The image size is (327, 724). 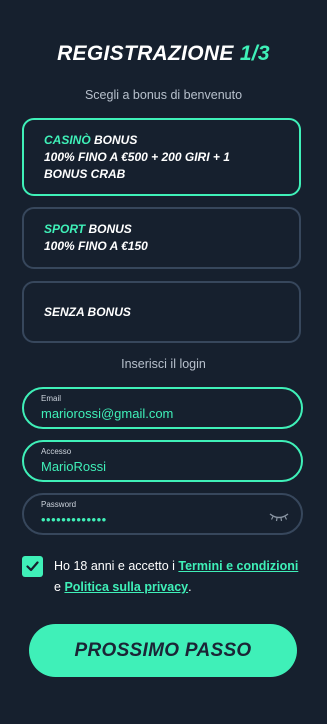 I want to click on consent-text-before: Ho 18 anni e accetto i, so click(x=116, y=566).